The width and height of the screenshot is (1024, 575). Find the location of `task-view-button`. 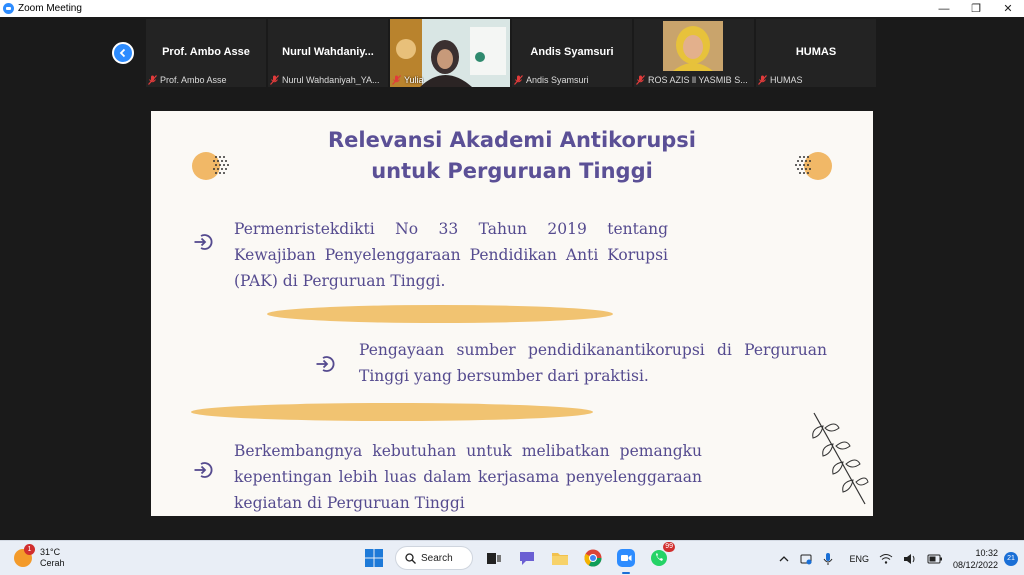

task-view-button is located at coordinates (494, 558).